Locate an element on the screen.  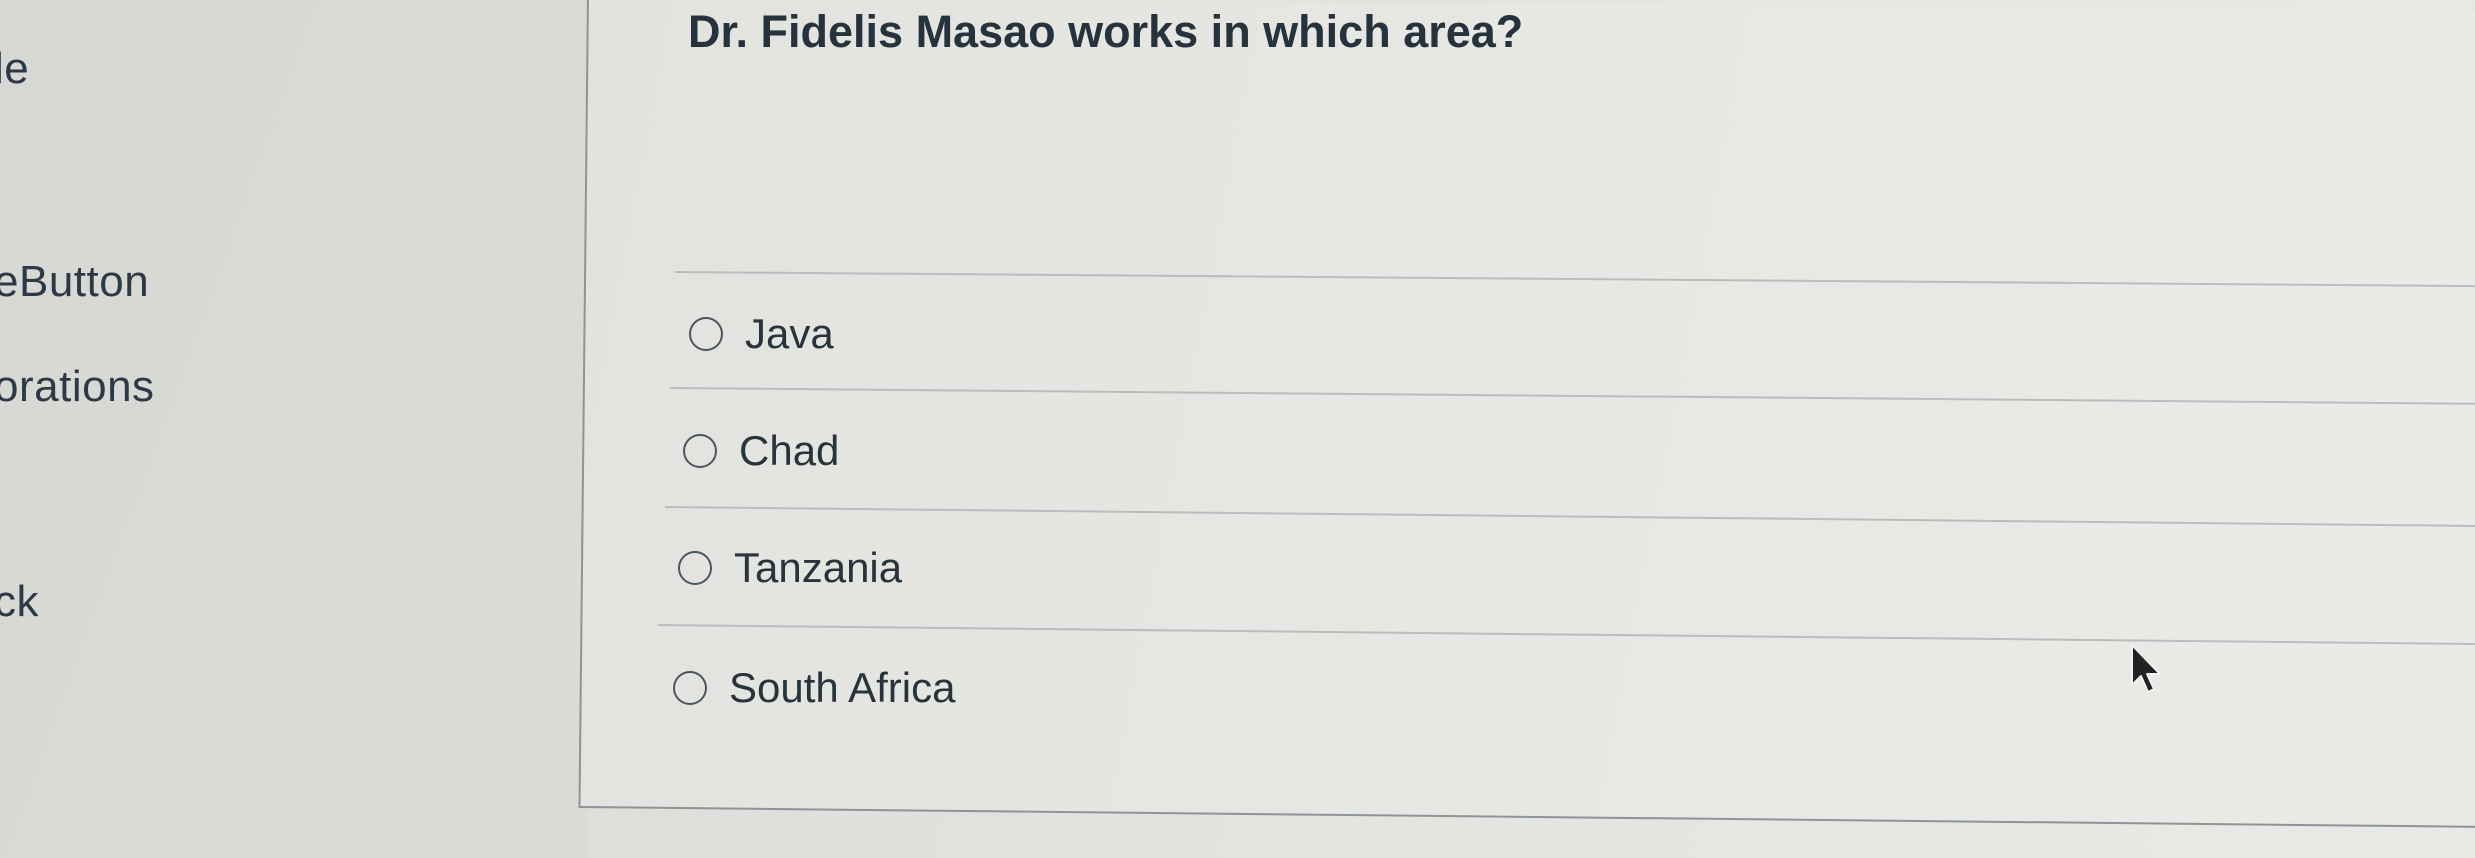
sidebar-item-1: le is located at coordinates (14, 69).